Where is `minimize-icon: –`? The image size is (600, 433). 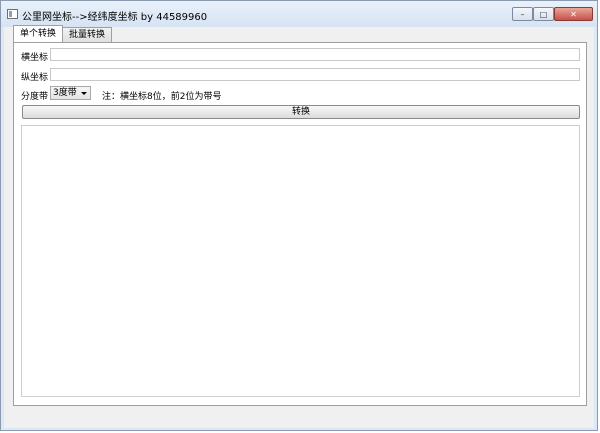 minimize-icon: – is located at coordinates (522, 14).